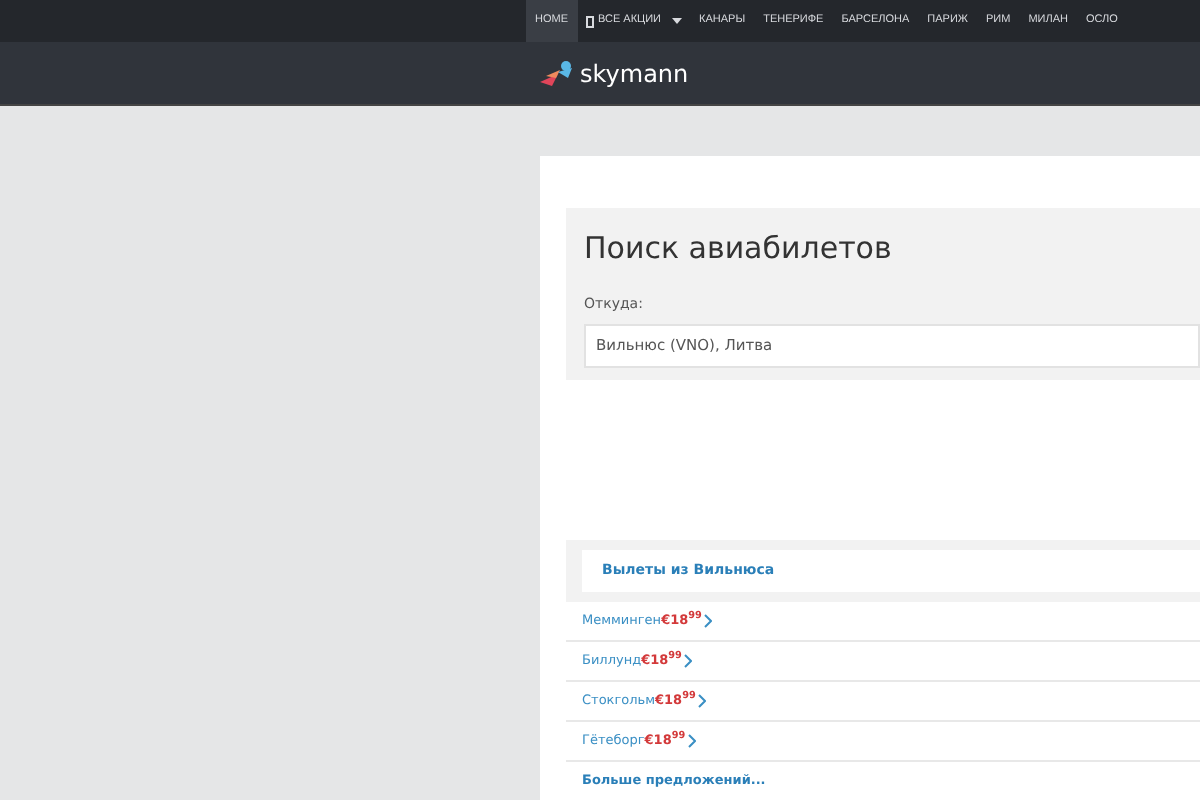  Describe the element at coordinates (739, 248) in the screenshot. I see `search-title: Поиск авиабилетов` at that location.